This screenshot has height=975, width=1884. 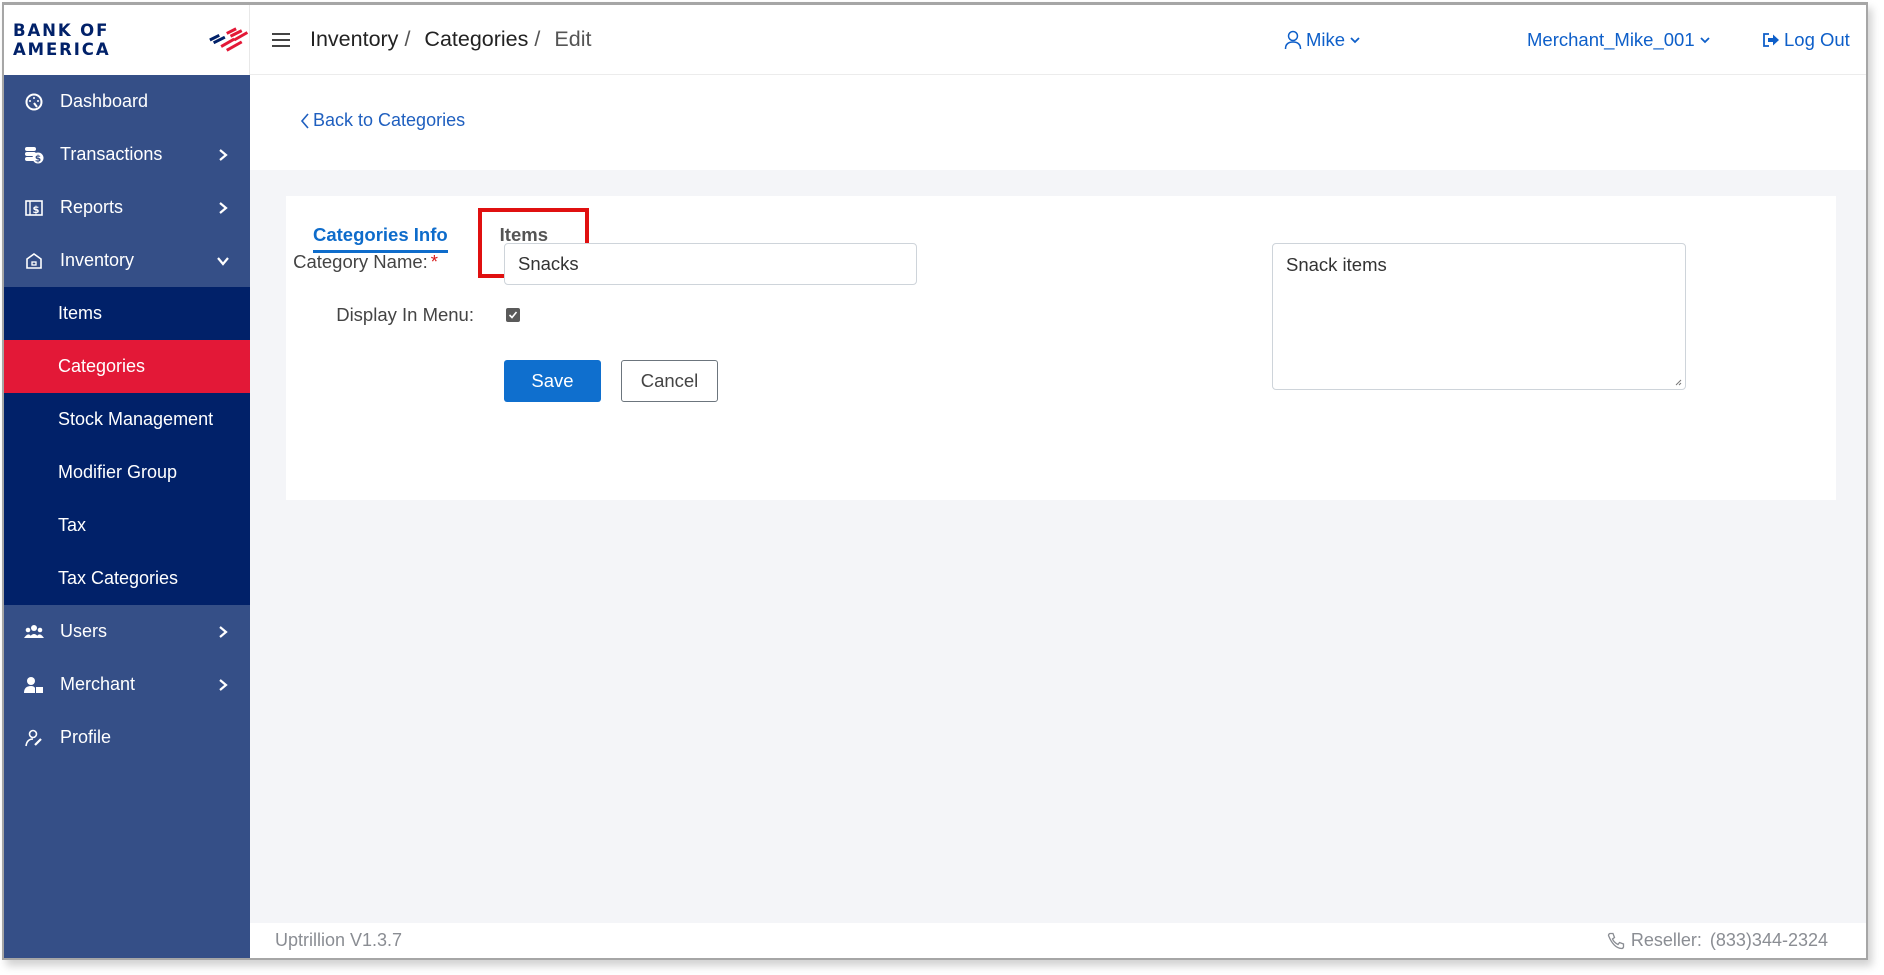 What do you see at coordinates (389, 120) in the screenshot?
I see `back-link-label: Back to Categories` at bounding box center [389, 120].